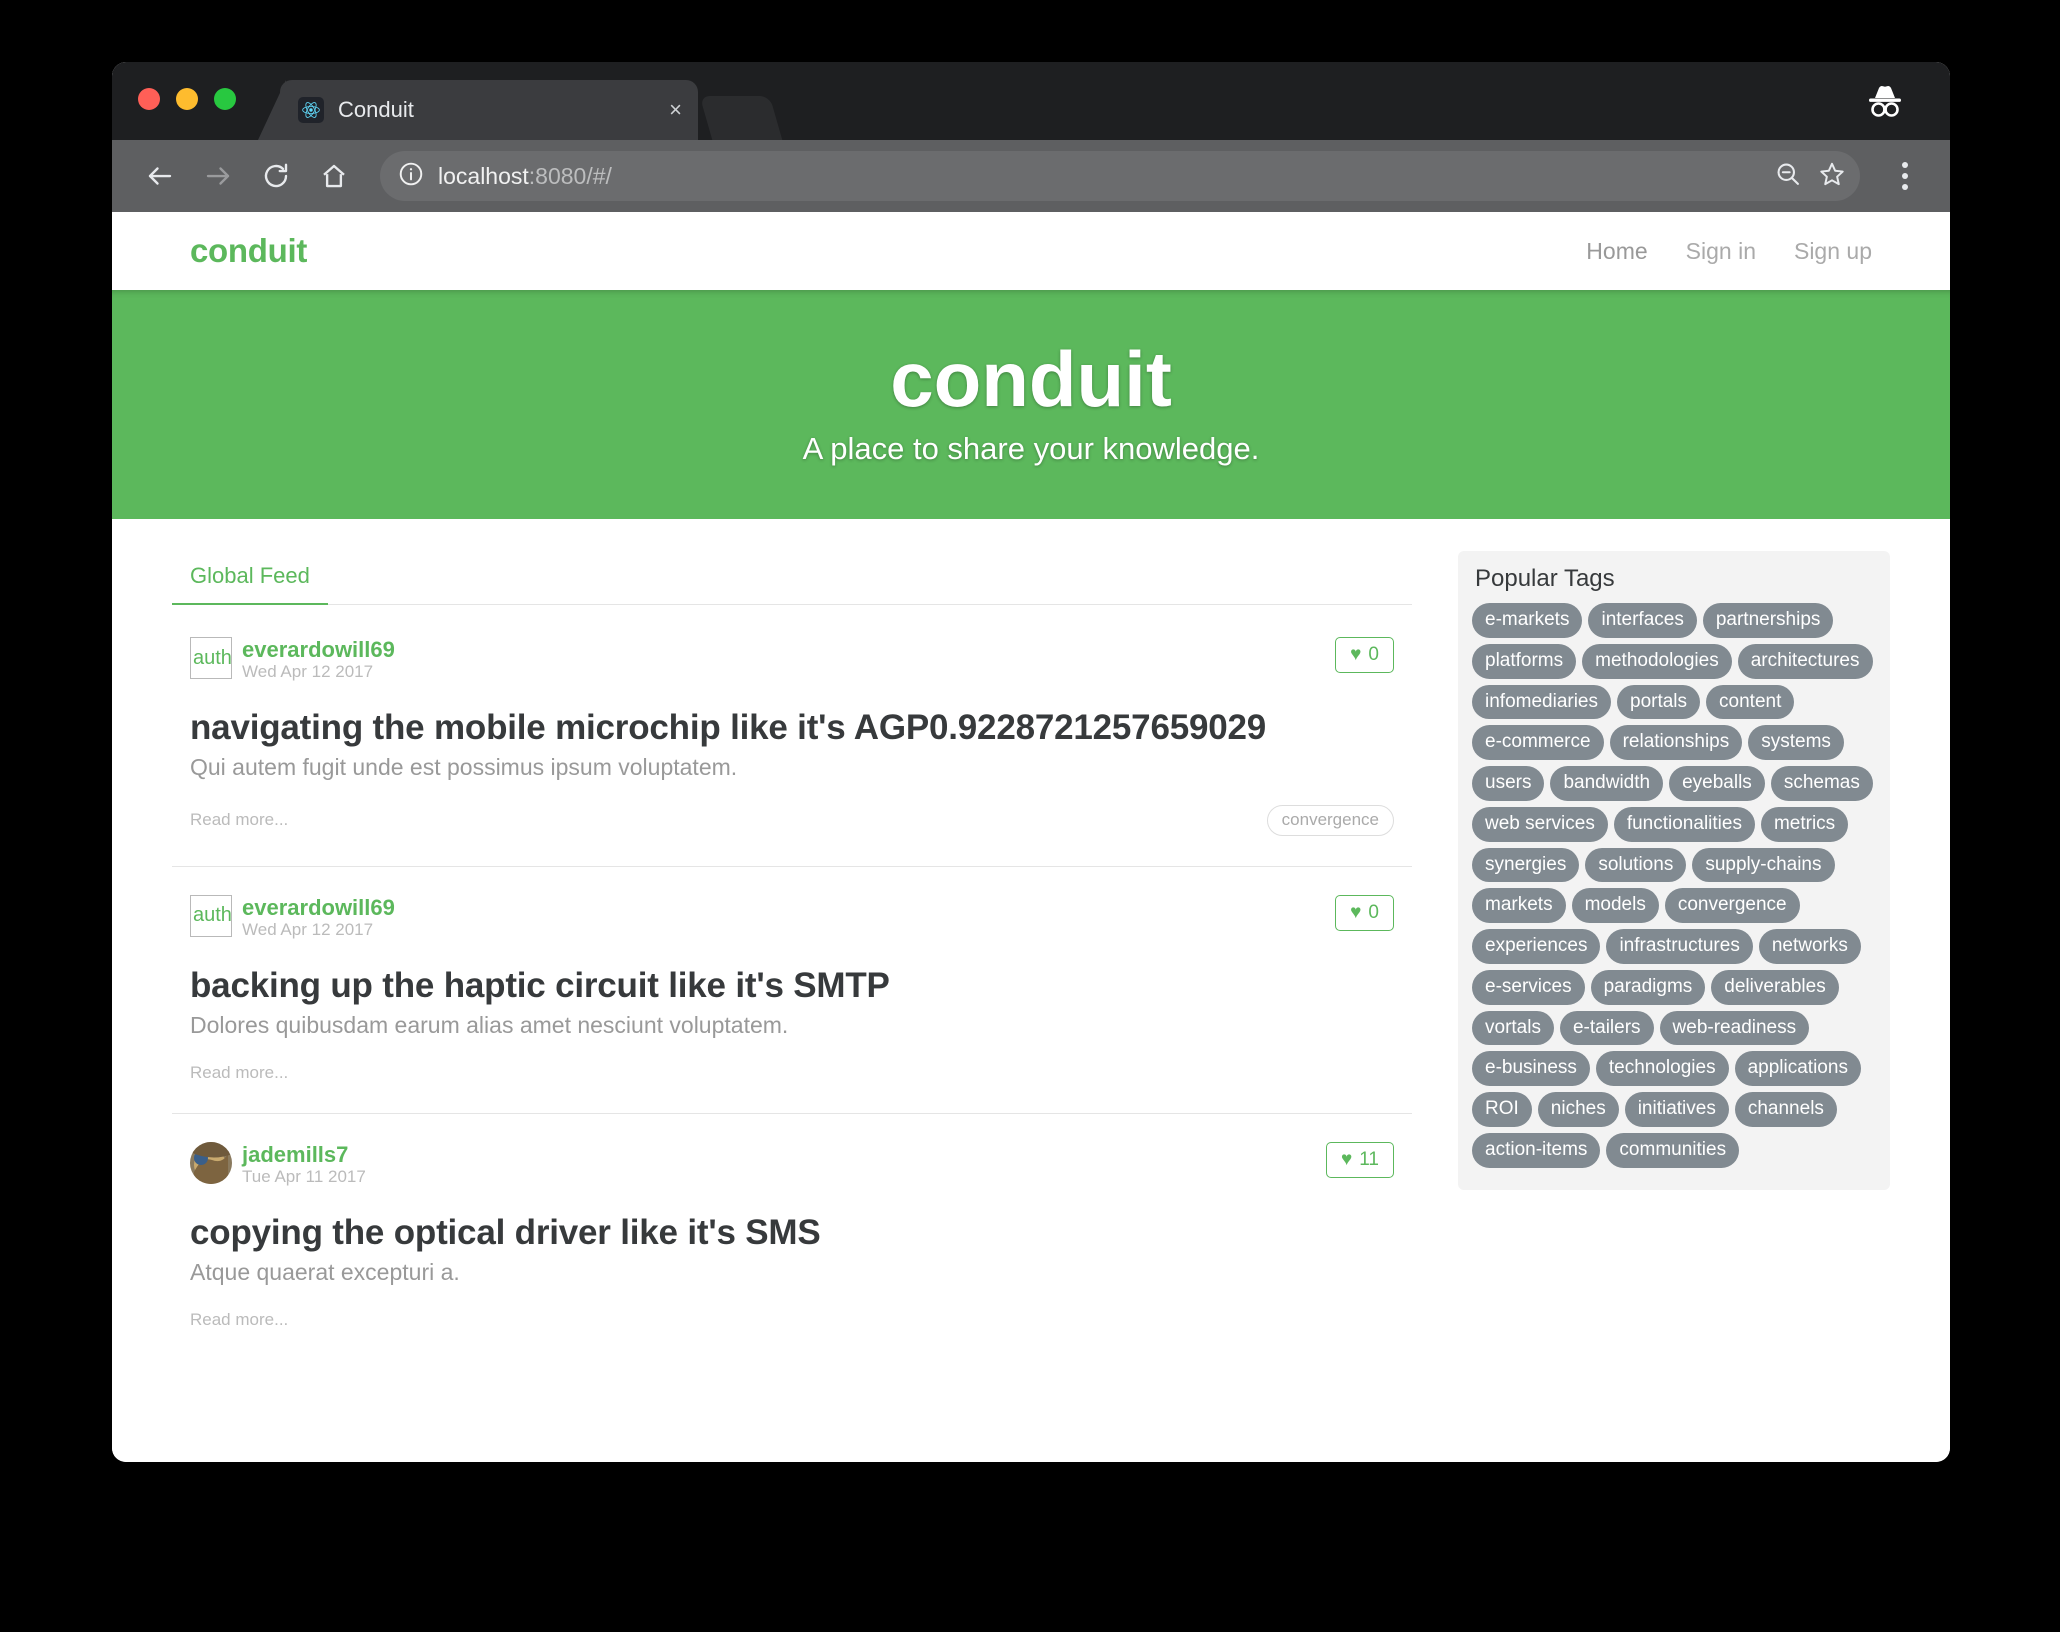 This screenshot has width=2060, height=1632. What do you see at coordinates (311, 110) in the screenshot?
I see `react-logo-icon` at bounding box center [311, 110].